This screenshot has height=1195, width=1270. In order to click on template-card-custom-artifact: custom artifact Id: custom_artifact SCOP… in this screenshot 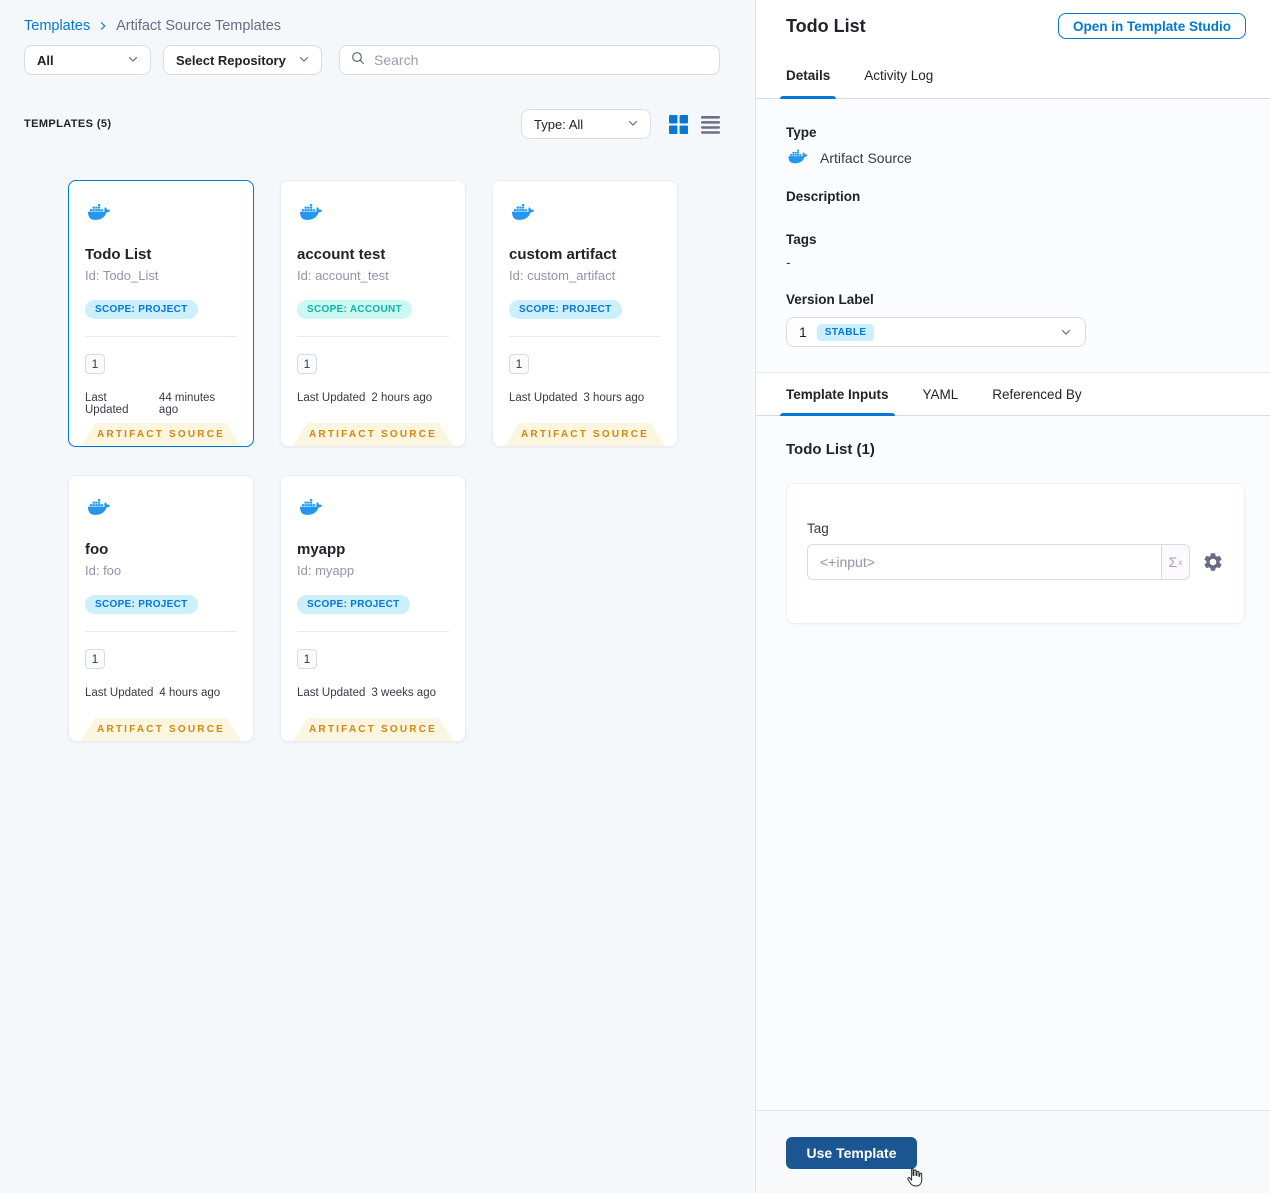, I will do `click(585, 313)`.